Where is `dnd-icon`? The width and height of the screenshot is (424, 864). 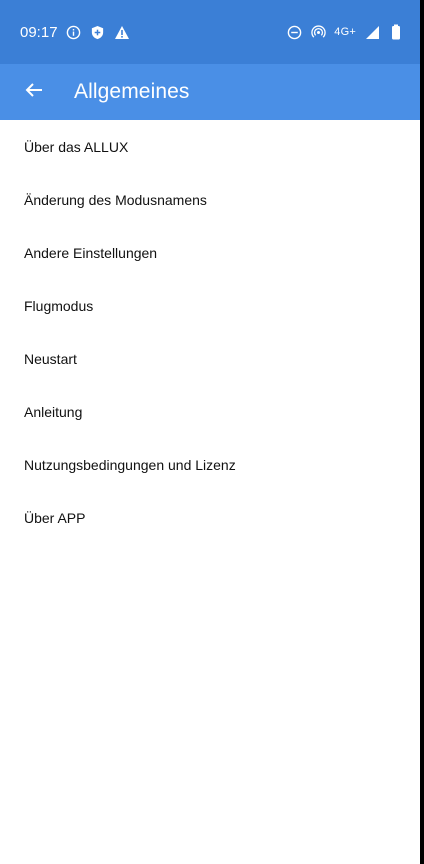 dnd-icon is located at coordinates (294, 32).